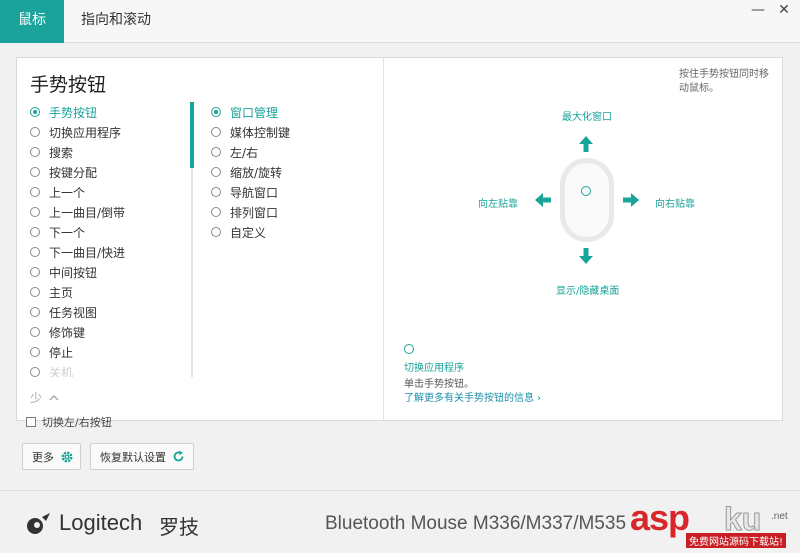 The width and height of the screenshot is (800, 553). I want to click on gesture-list-item: 左/右, so click(234, 152).